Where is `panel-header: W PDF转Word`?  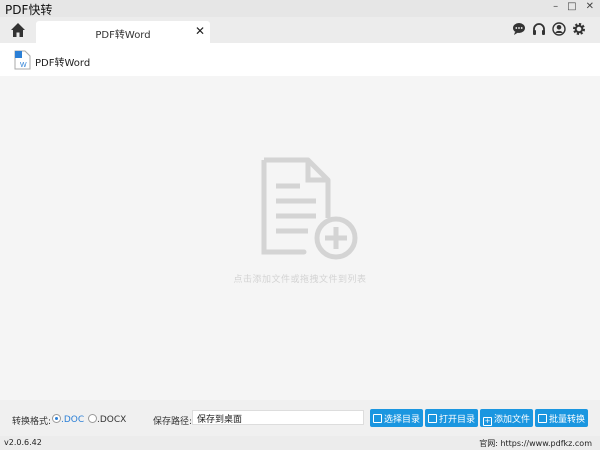 panel-header: W PDF转Word is located at coordinates (300, 59).